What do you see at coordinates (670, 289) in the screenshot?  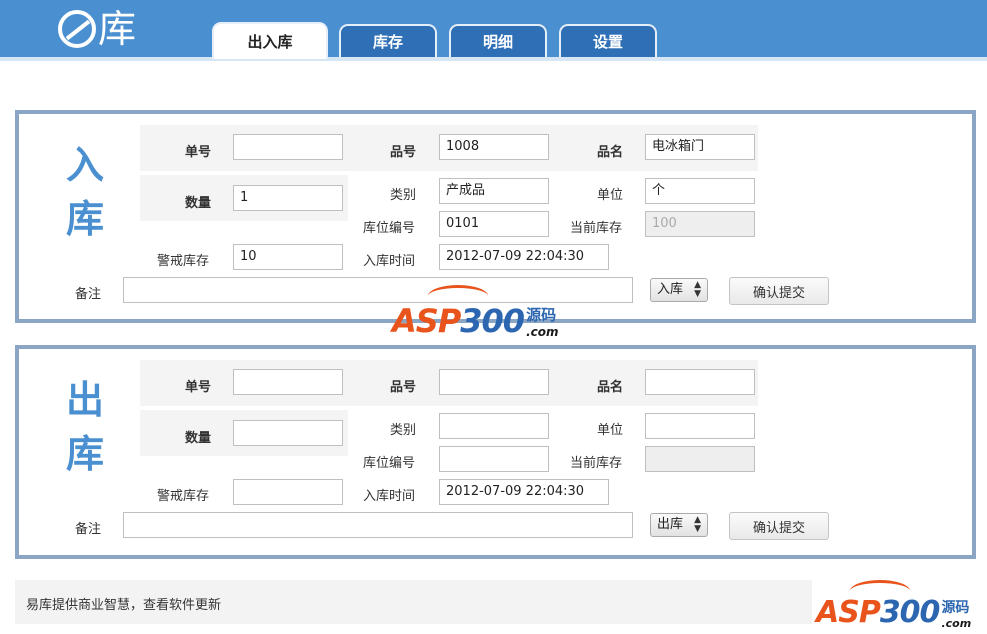 I see `mode-select-value: 入库` at bounding box center [670, 289].